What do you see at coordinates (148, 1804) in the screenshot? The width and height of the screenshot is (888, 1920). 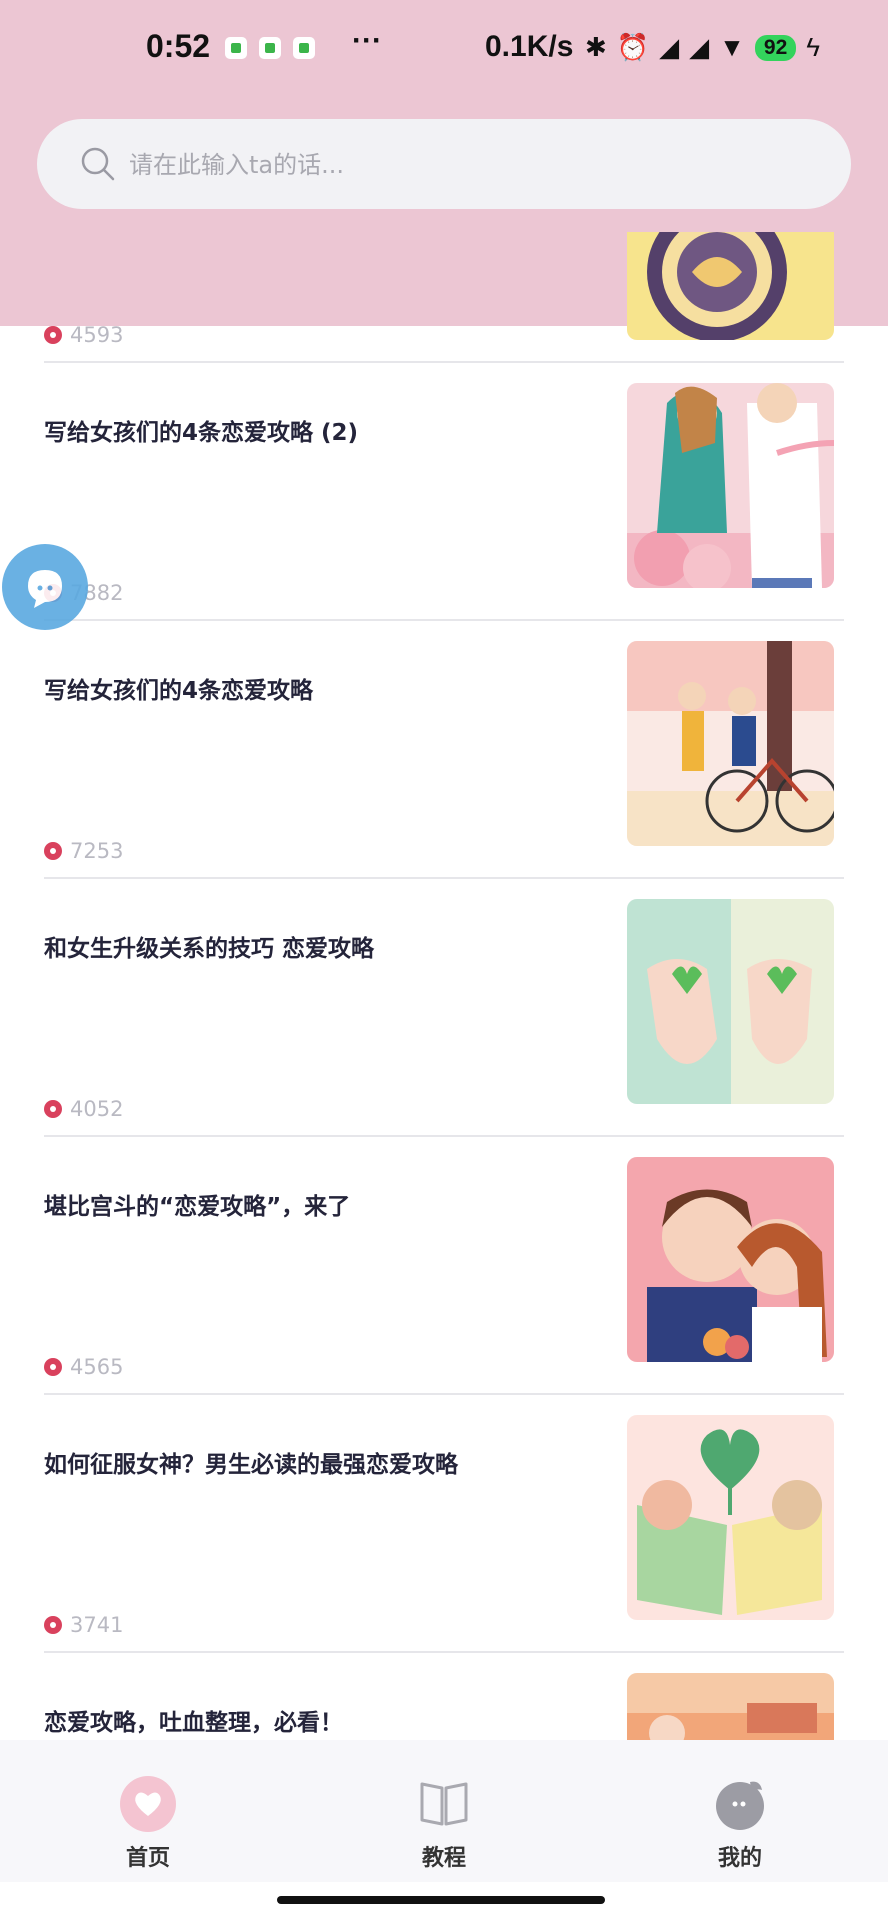 I see `heart-icon` at bounding box center [148, 1804].